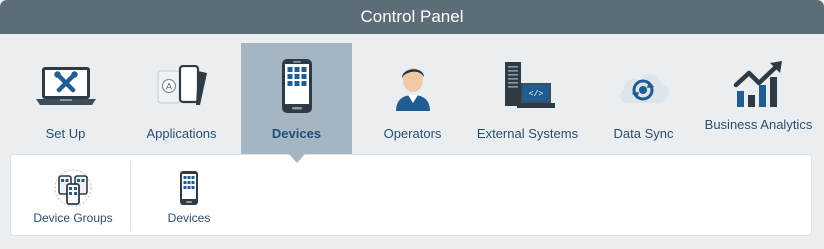 Image resolution: width=824 pixels, height=249 pixels. Describe the element at coordinates (412, 86) in the screenshot. I see `operator-person-icon` at that location.